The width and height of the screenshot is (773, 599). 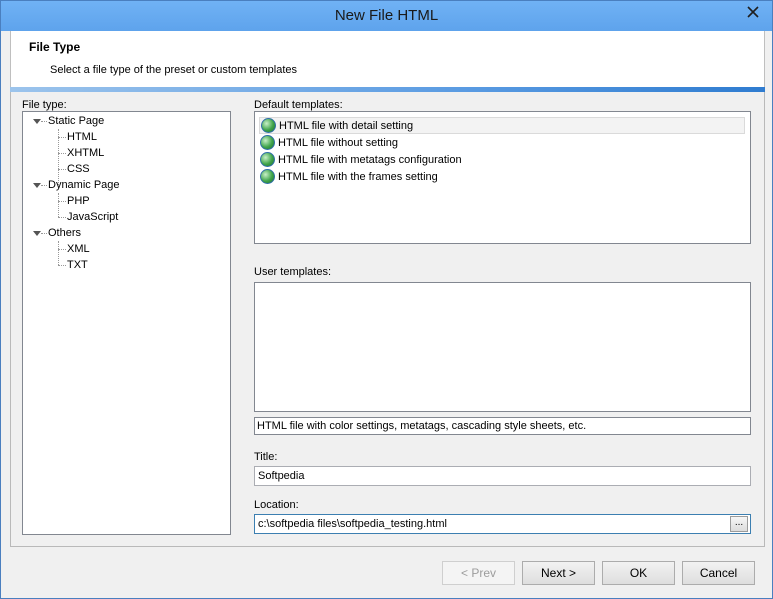 I want to click on title-input, so click(x=502, y=476).